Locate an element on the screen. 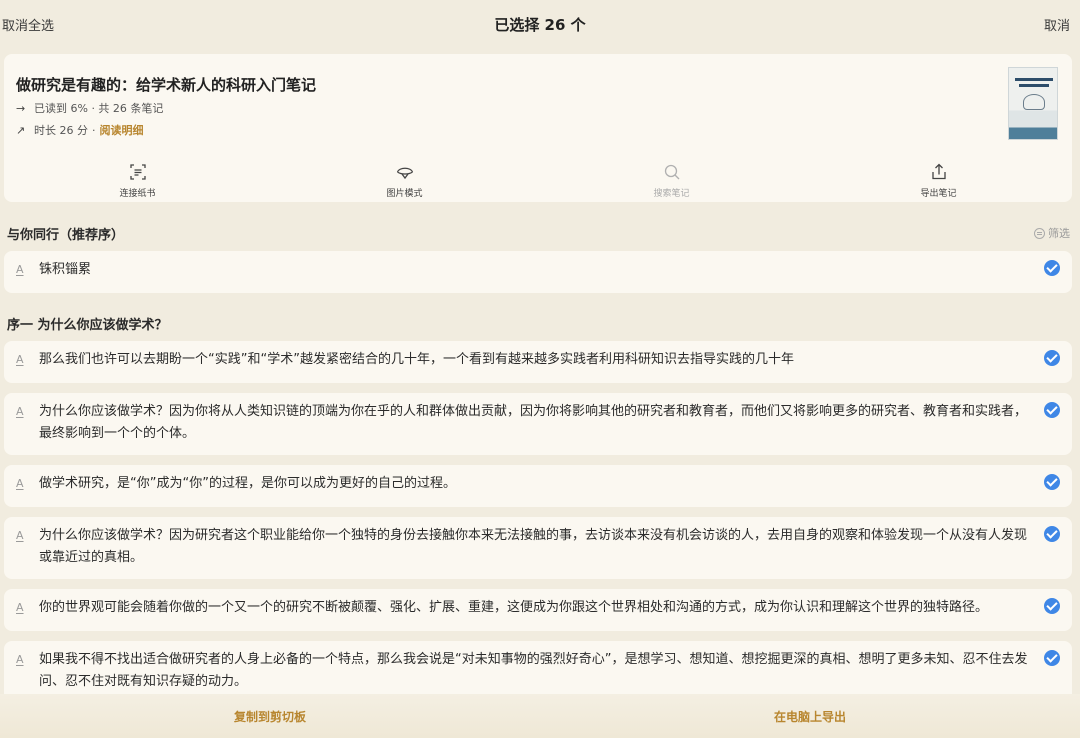 The height and width of the screenshot is (738, 1080). filter-button: 筛选 is located at coordinates (1052, 233).